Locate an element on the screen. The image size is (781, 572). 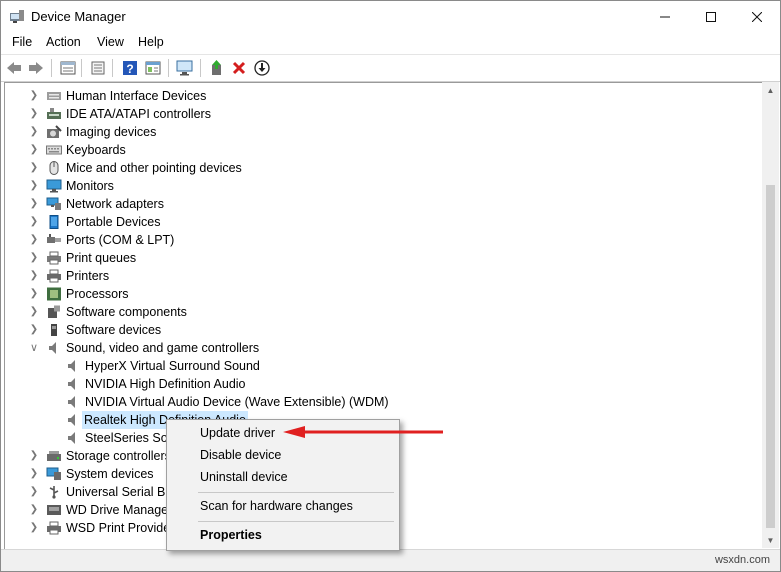
scrollbar-thumb is located at coordinates (770, 356).